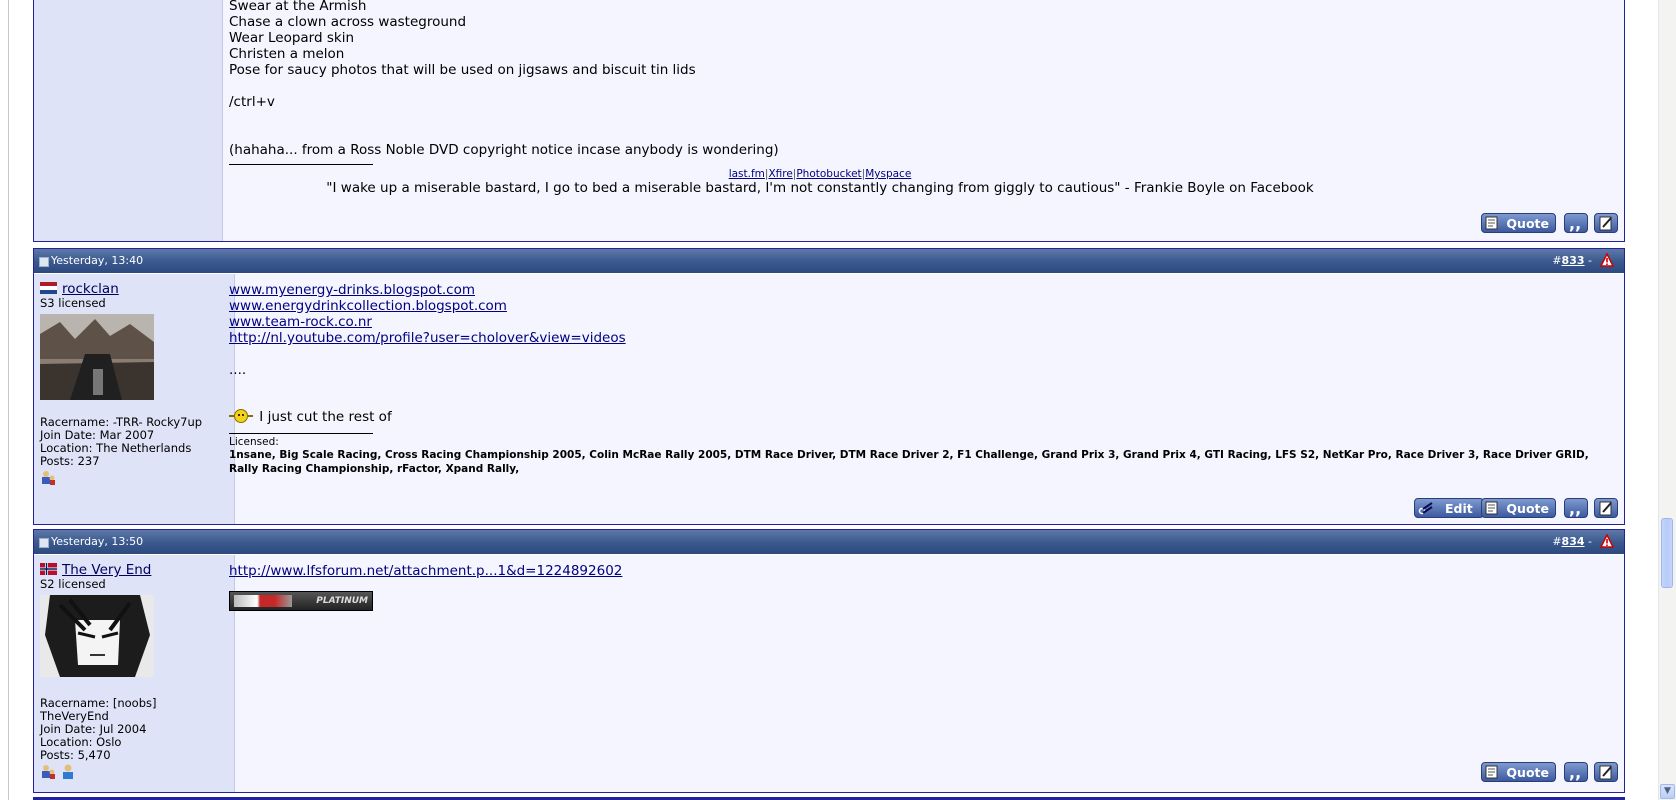 This screenshot has height=800, width=1676. What do you see at coordinates (97, 541) in the screenshot?
I see `post-date: Yesterday, 13:50` at bounding box center [97, 541].